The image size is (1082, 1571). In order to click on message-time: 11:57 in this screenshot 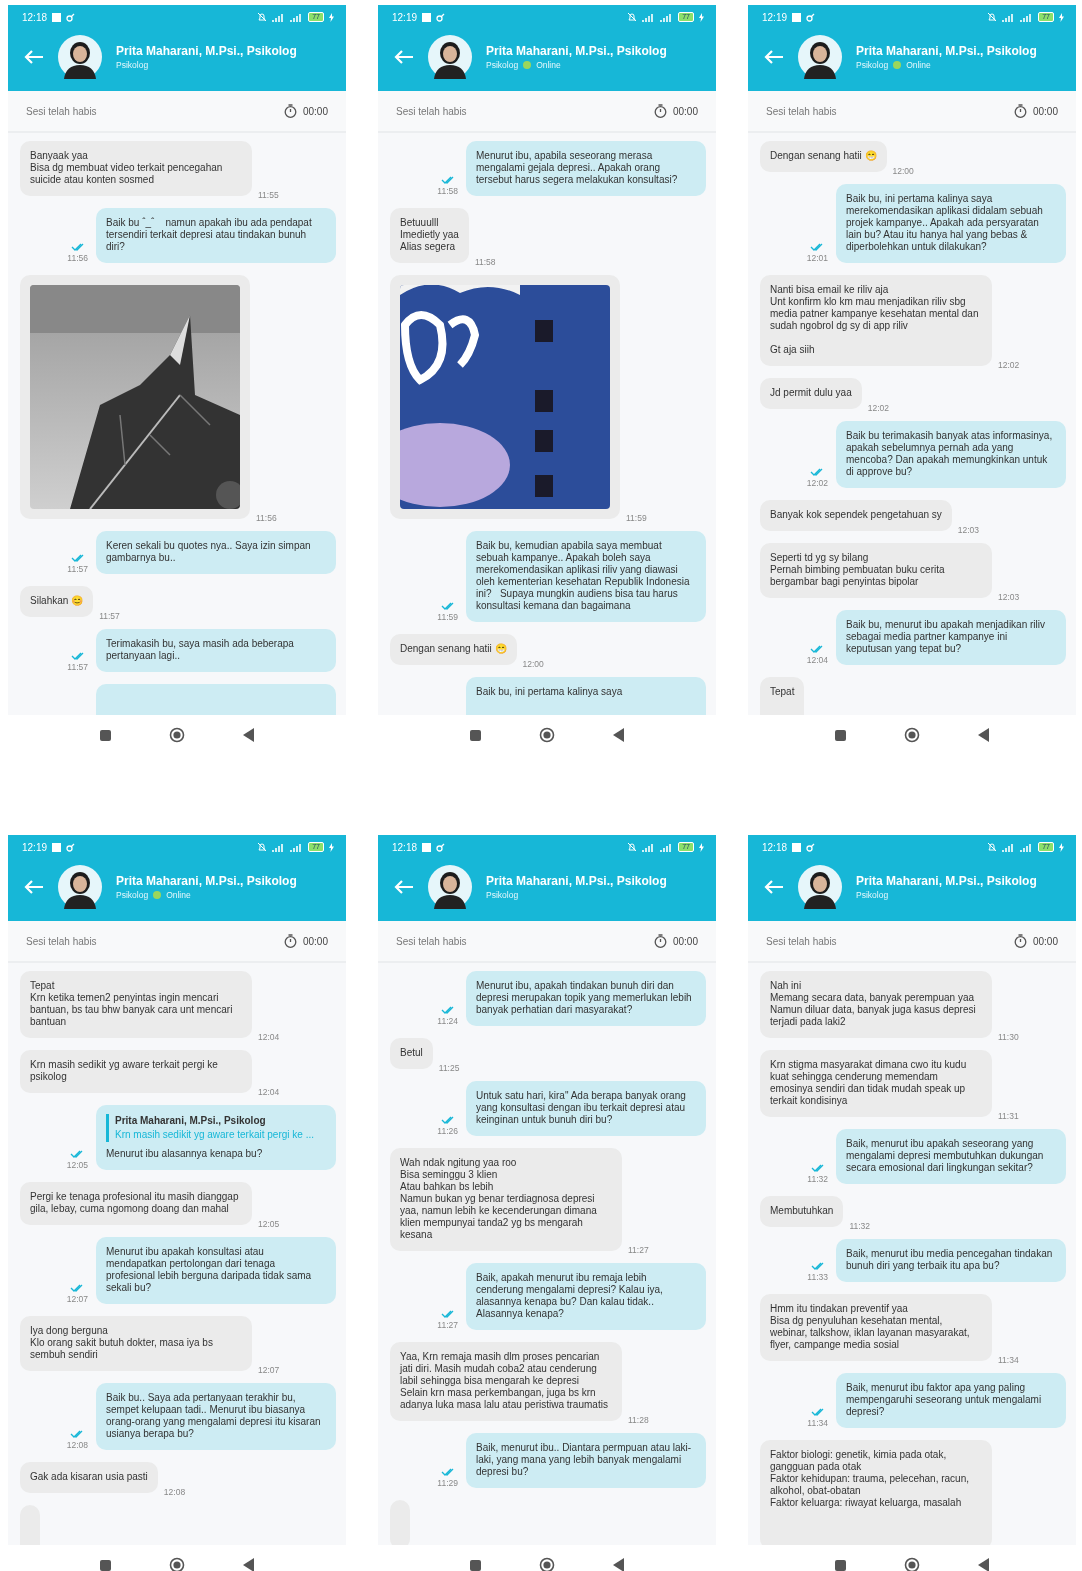, I will do `click(77, 569)`.